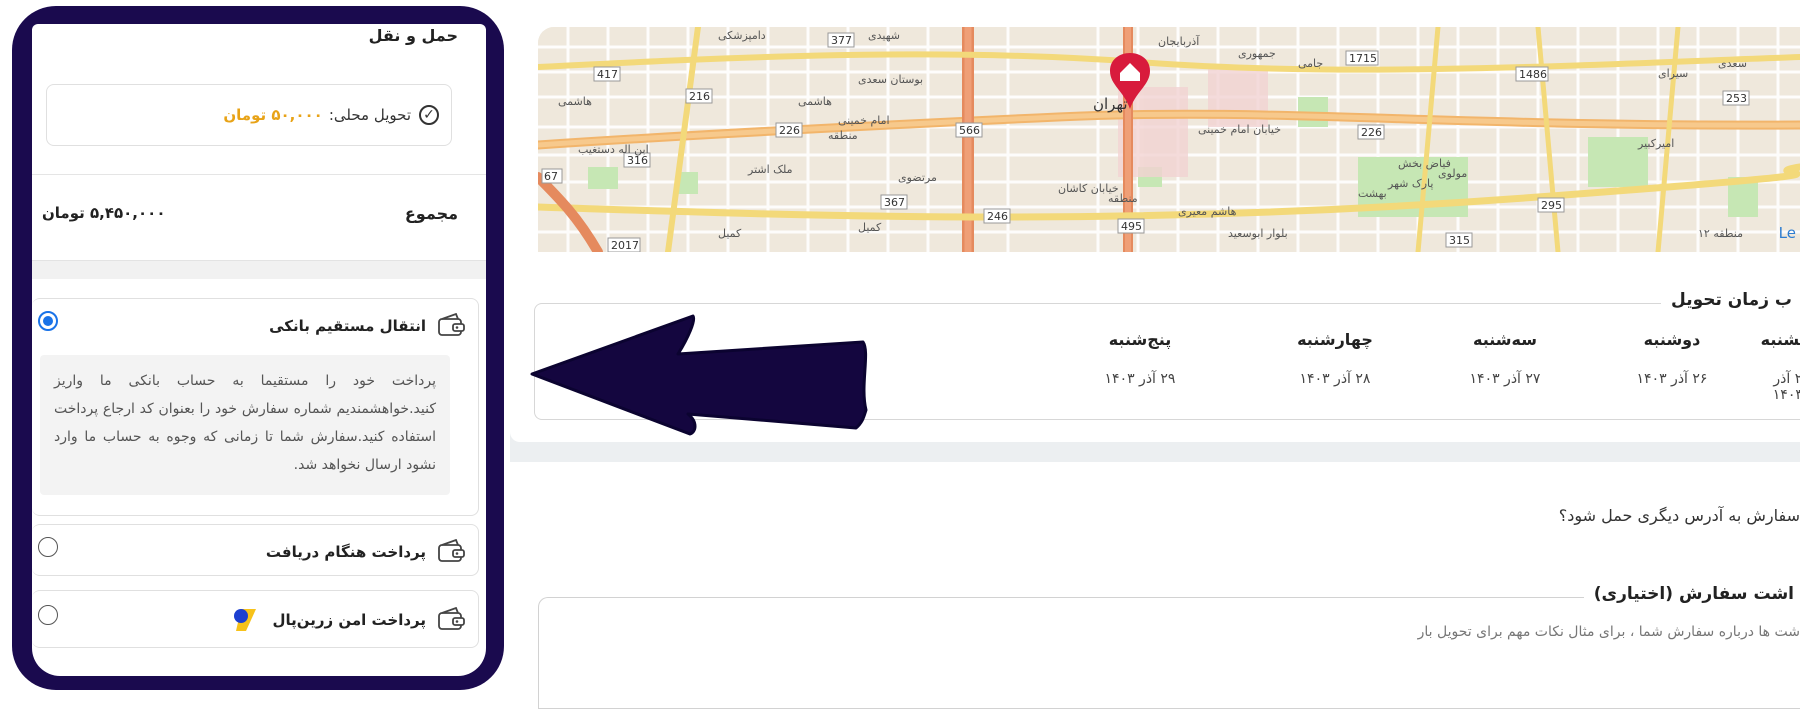  Describe the element at coordinates (1459, 240) in the screenshot. I see `svg-text: 315` at that location.